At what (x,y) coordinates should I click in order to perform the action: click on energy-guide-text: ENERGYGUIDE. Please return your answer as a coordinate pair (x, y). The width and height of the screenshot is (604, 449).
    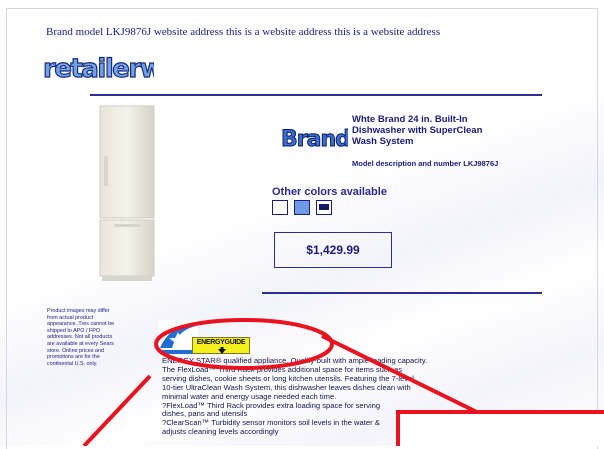
    Looking at the image, I should click on (221, 342).